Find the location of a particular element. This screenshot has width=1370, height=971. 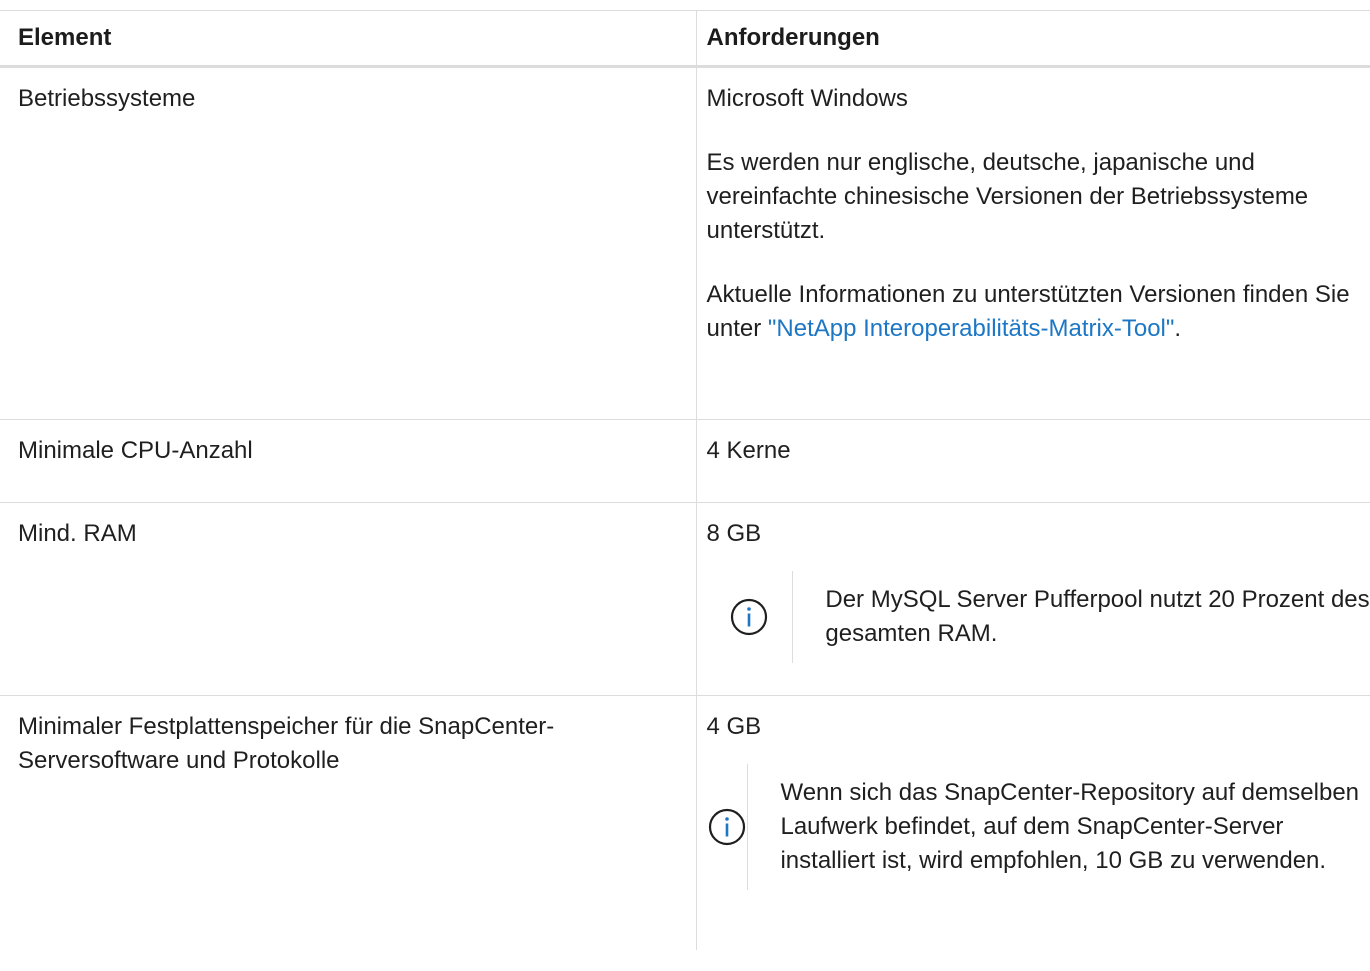

table-row: Minimale CPU-Anzahl 4 Kerne is located at coordinates (685, 461).